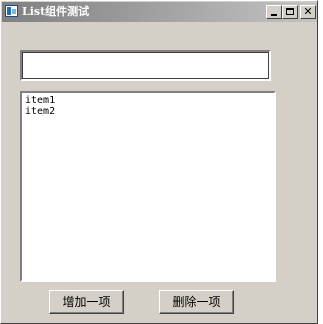 The image size is (323, 324). Describe the element at coordinates (145, 65) in the screenshot. I see `item-text-field` at that location.